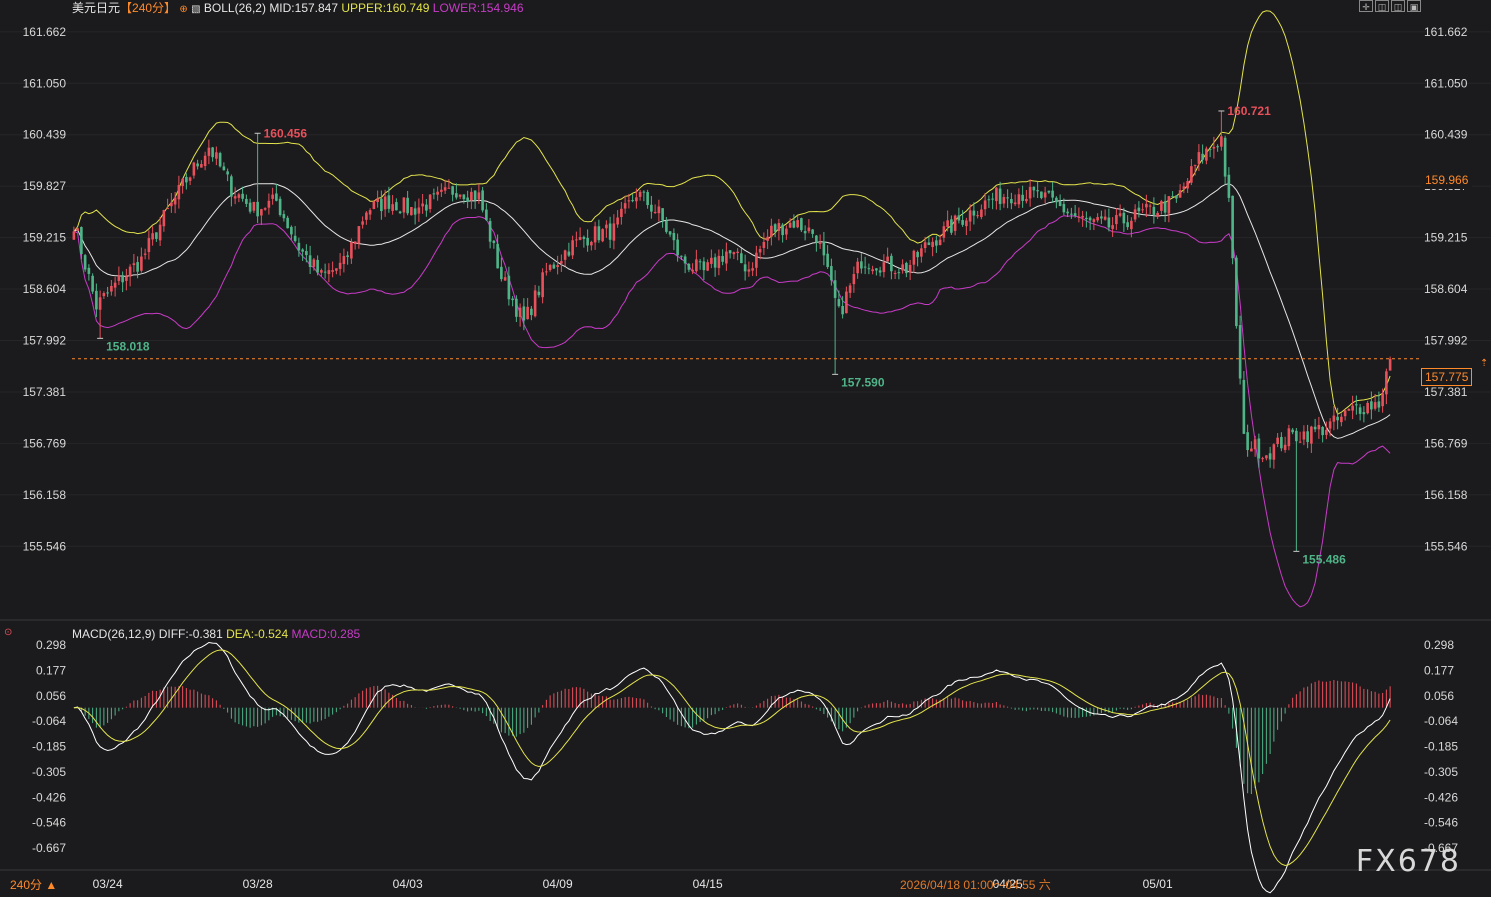 Image resolution: width=1491 pixels, height=897 pixels. What do you see at coordinates (45, 341) in the screenshot?
I see `y-tick-label: 157.992` at bounding box center [45, 341].